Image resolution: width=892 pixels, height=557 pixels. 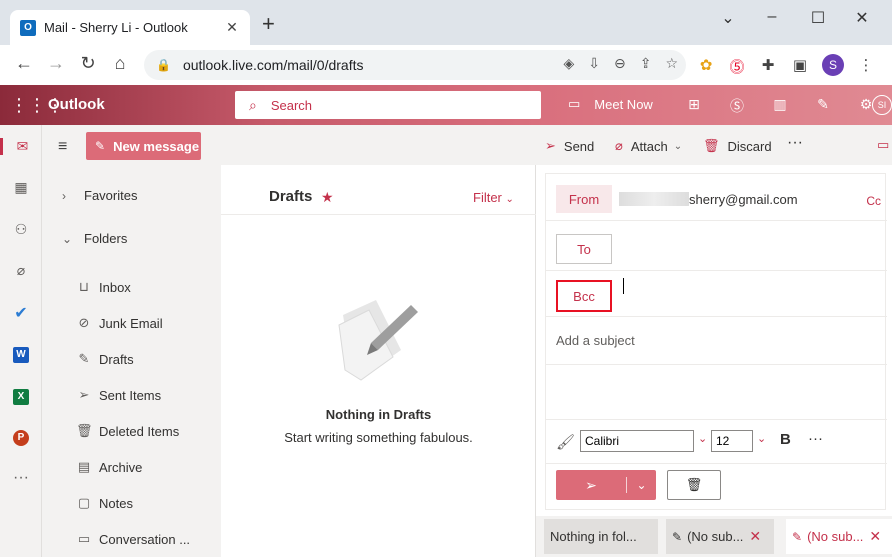 What do you see at coordinates (76, 104) in the screenshot?
I see `brand-title: Outlook` at bounding box center [76, 104].